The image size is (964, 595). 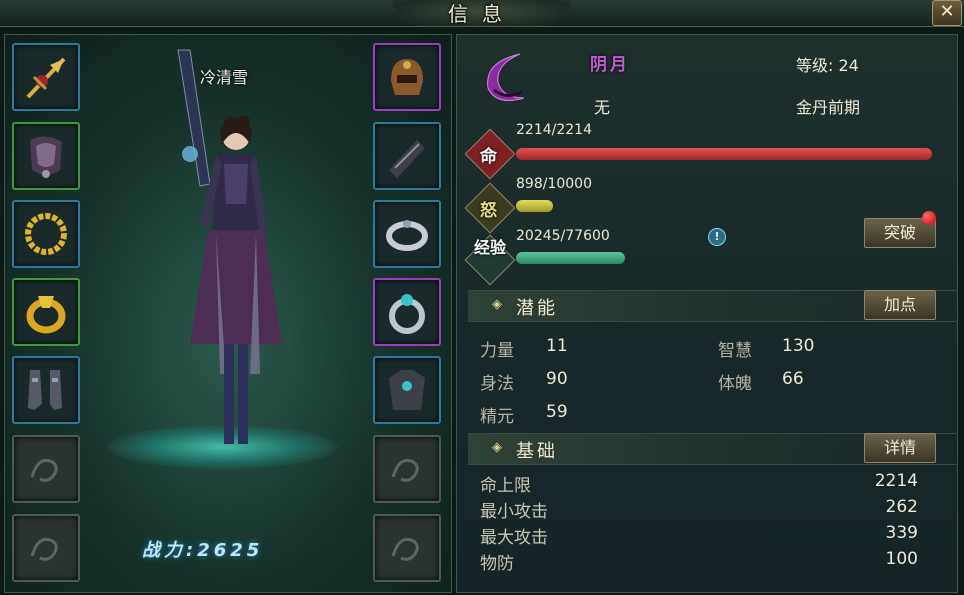 I want to click on info-icon: !, so click(x=717, y=237).